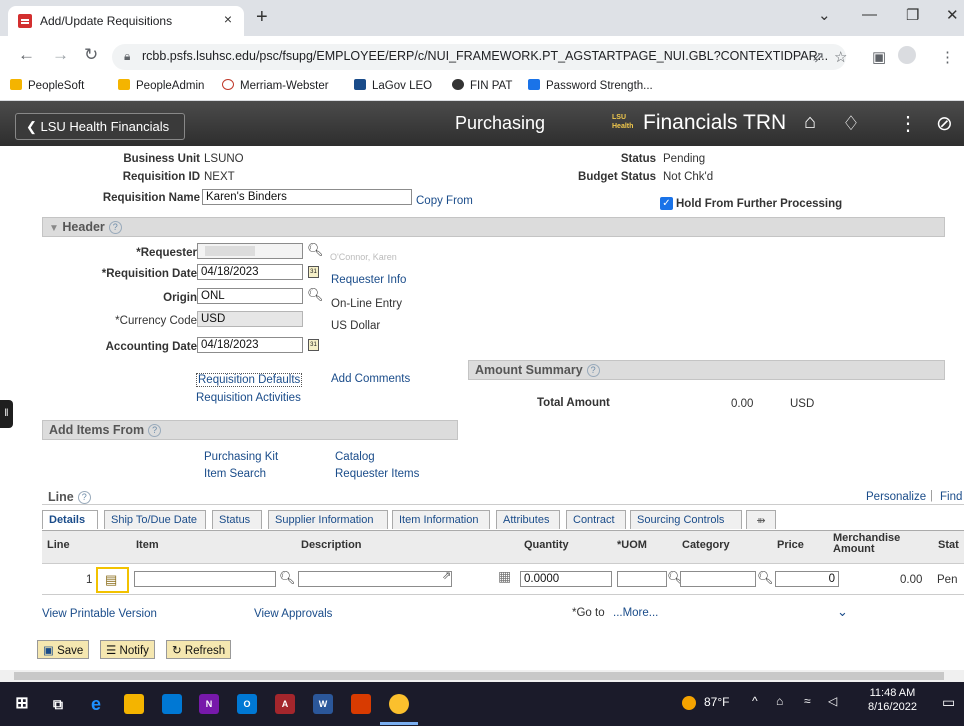  I want to click on bookmark-star-icon: ☆, so click(840, 57).